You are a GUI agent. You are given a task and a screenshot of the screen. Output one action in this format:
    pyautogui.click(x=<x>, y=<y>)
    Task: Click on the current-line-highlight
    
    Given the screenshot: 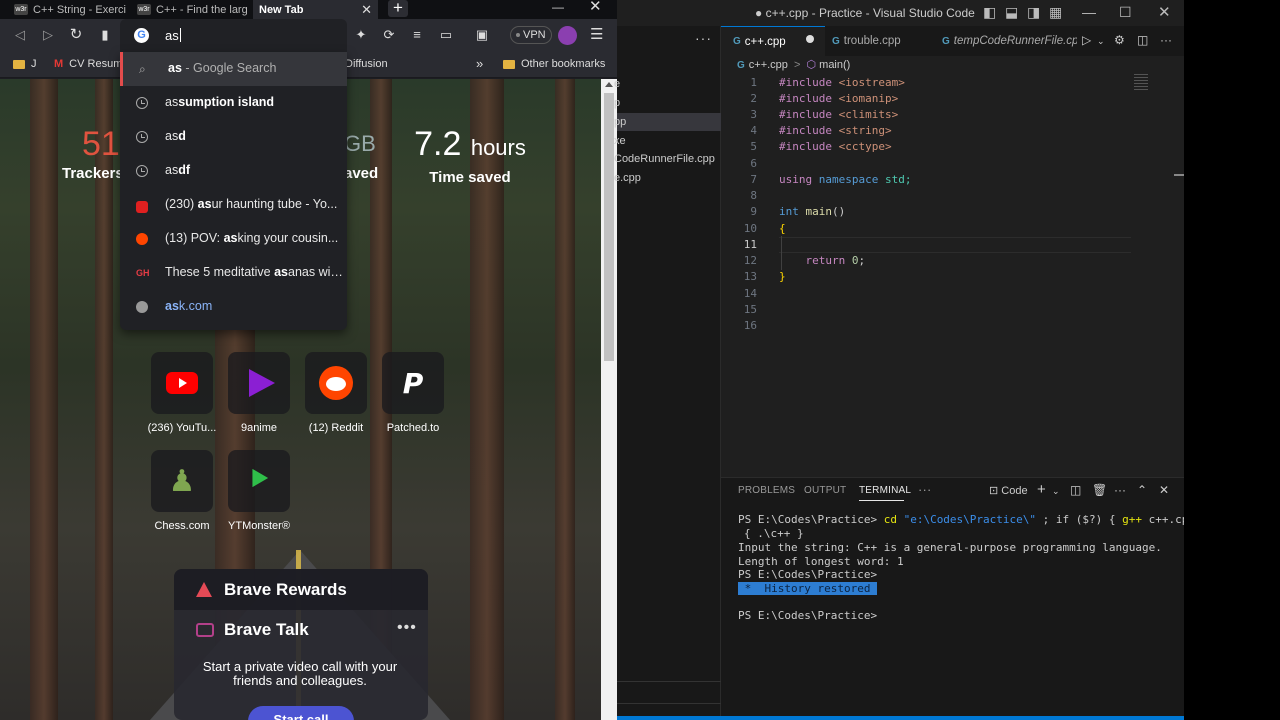 What is the action you would take?
    pyautogui.click(x=955, y=245)
    